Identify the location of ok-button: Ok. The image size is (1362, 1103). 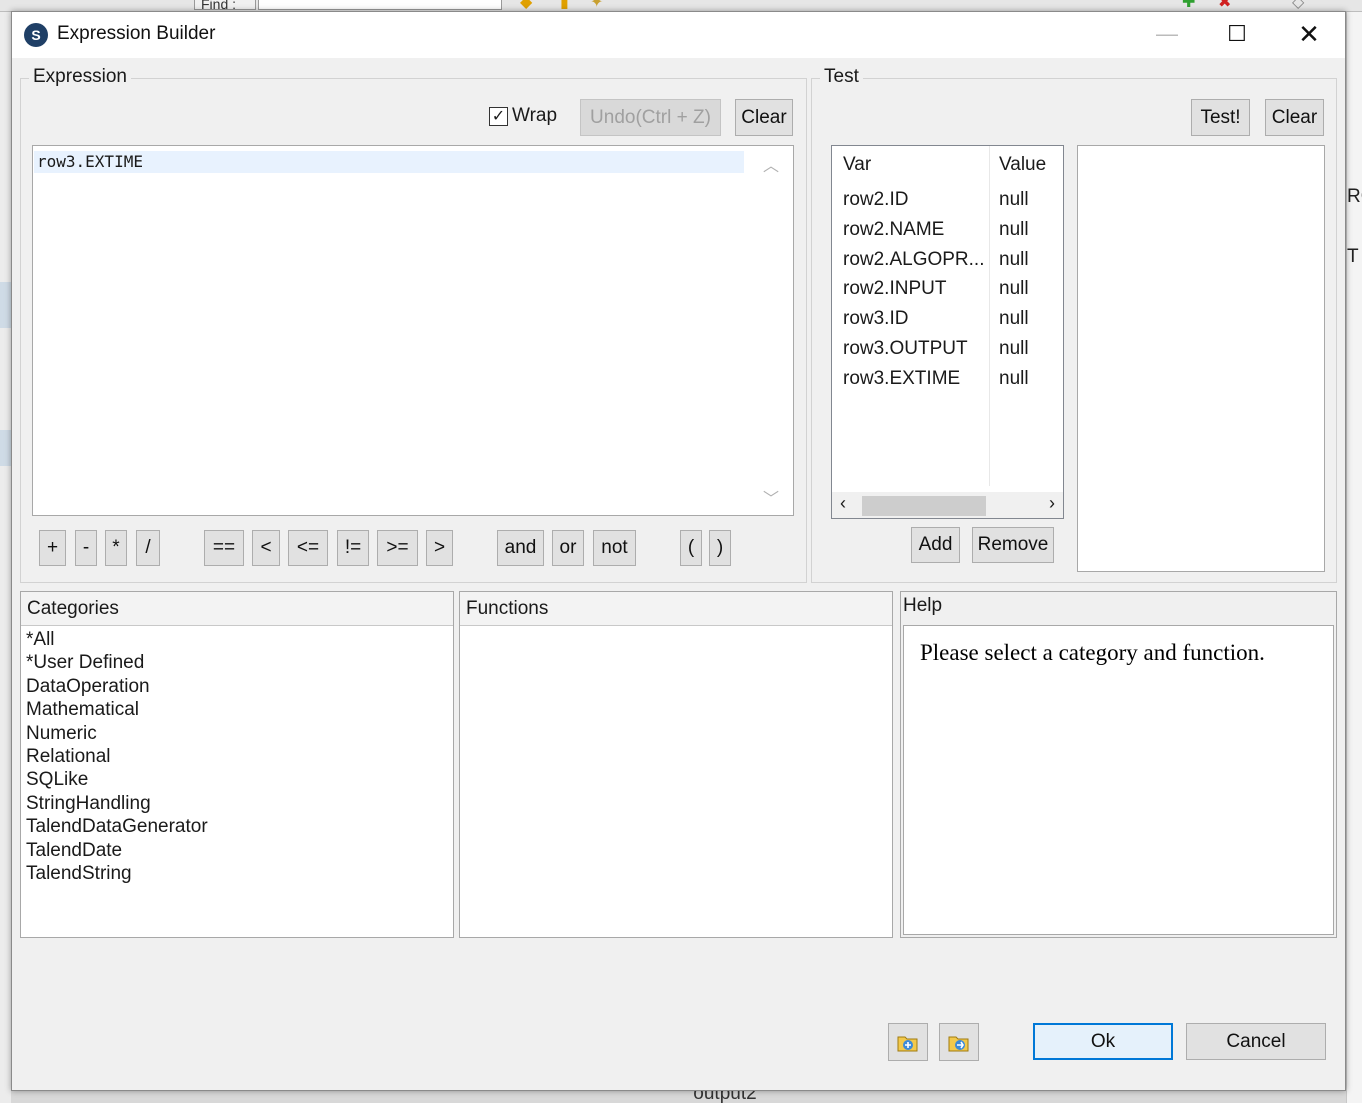
(1103, 1041).